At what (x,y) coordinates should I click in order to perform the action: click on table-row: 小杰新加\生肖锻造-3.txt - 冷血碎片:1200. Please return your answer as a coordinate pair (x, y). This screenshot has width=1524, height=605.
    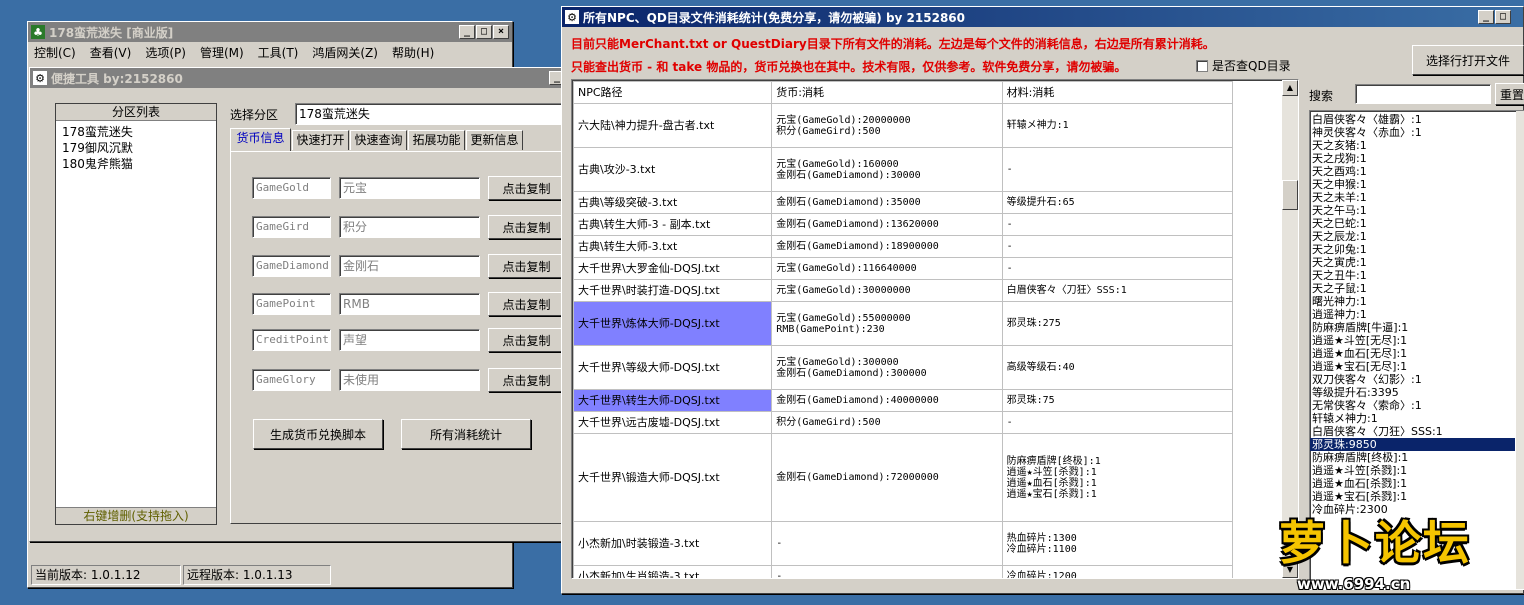
    Looking at the image, I should click on (903, 571).